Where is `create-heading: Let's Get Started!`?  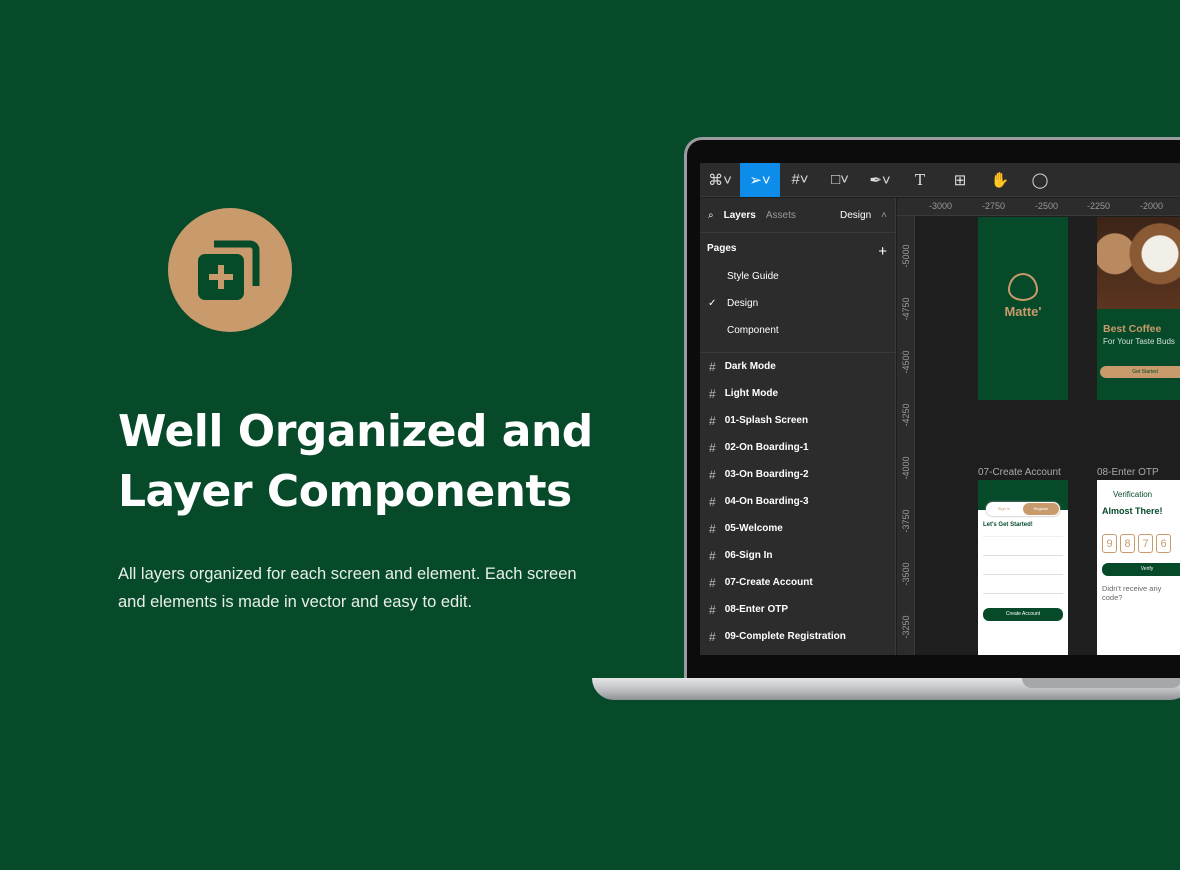
create-heading: Let's Get Started! is located at coordinates (1008, 525).